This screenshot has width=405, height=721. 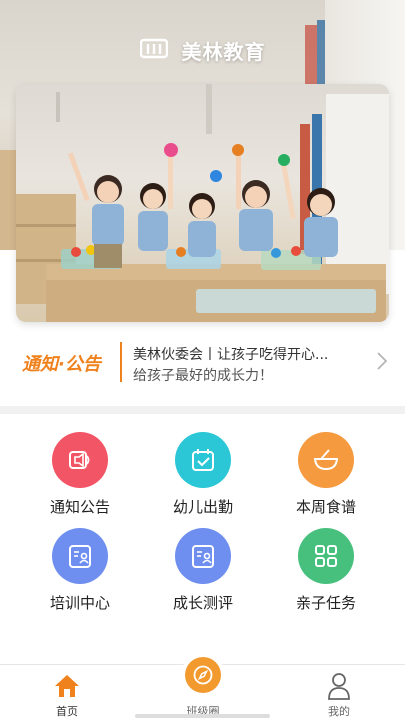 What do you see at coordinates (202, 410) in the screenshot?
I see `section-separator` at bounding box center [202, 410].